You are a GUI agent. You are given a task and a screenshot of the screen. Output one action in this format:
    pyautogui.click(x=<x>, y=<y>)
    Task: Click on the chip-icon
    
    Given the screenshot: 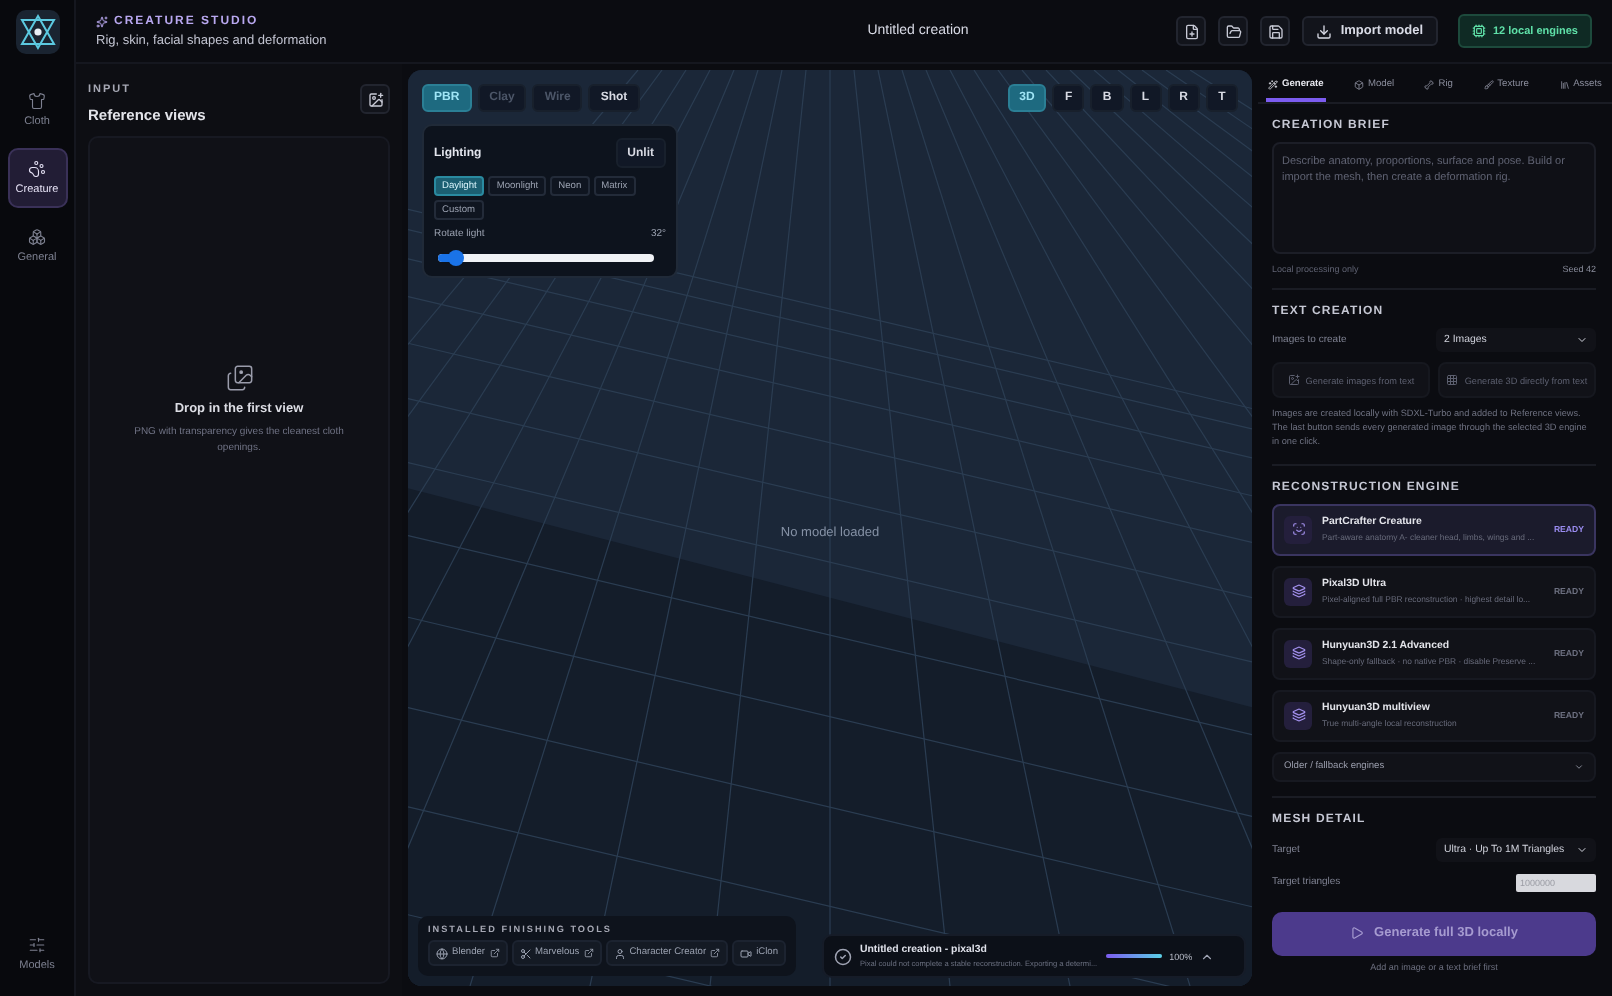 What is the action you would take?
    pyautogui.click(x=1478, y=31)
    